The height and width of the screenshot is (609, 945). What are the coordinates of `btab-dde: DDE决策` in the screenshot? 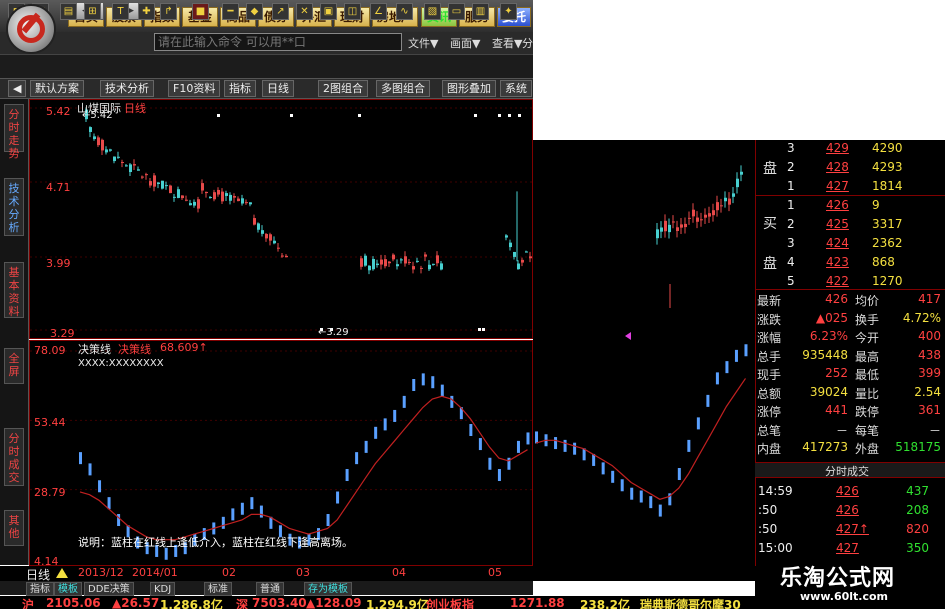 It's located at (109, 589).